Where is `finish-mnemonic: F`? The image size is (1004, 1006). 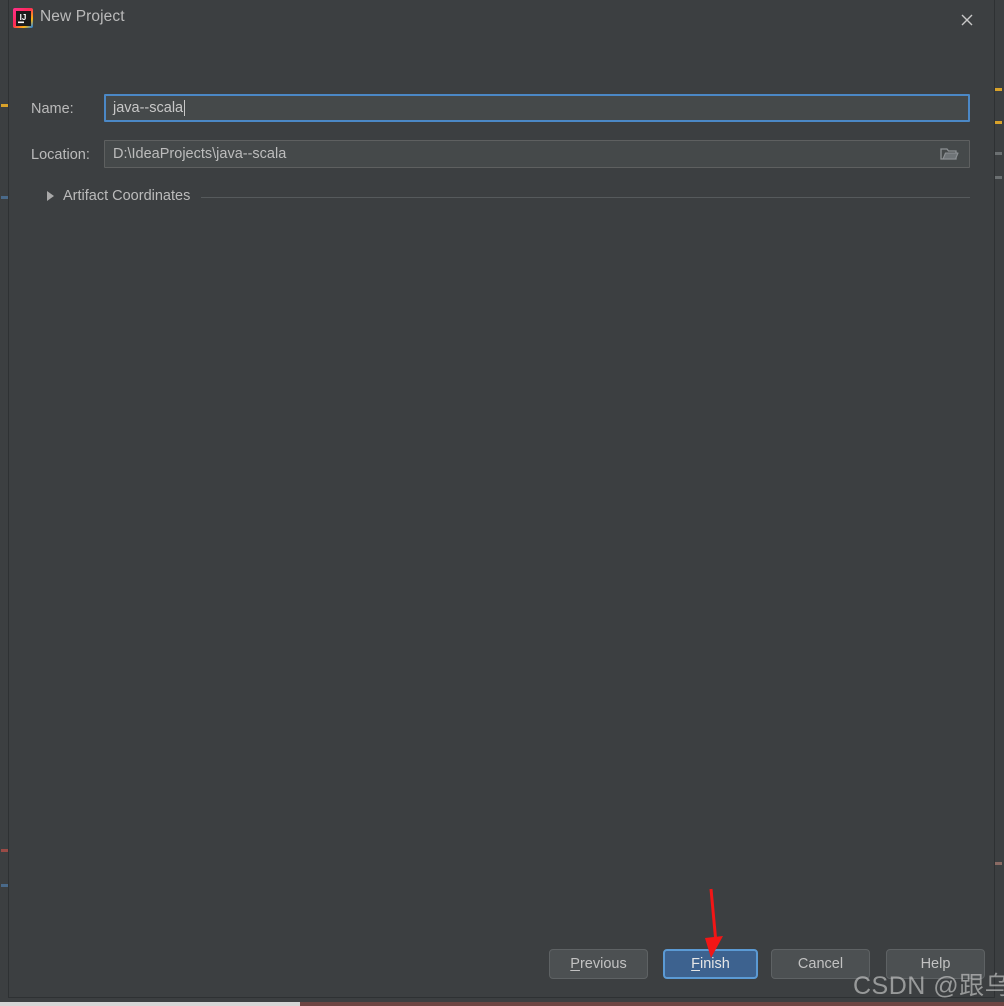 finish-mnemonic: F is located at coordinates (696, 964).